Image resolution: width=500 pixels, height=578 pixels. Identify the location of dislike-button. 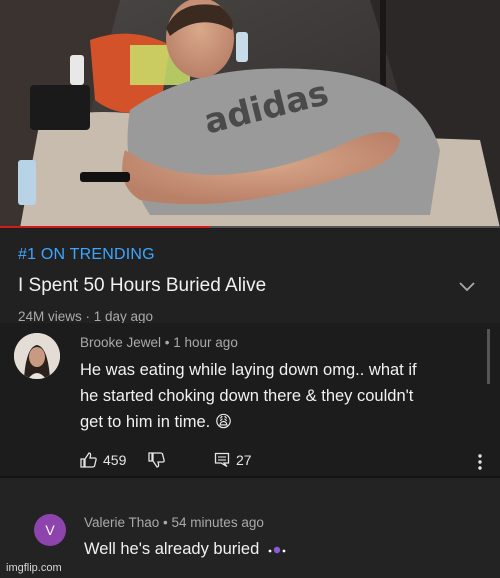
(156, 460).